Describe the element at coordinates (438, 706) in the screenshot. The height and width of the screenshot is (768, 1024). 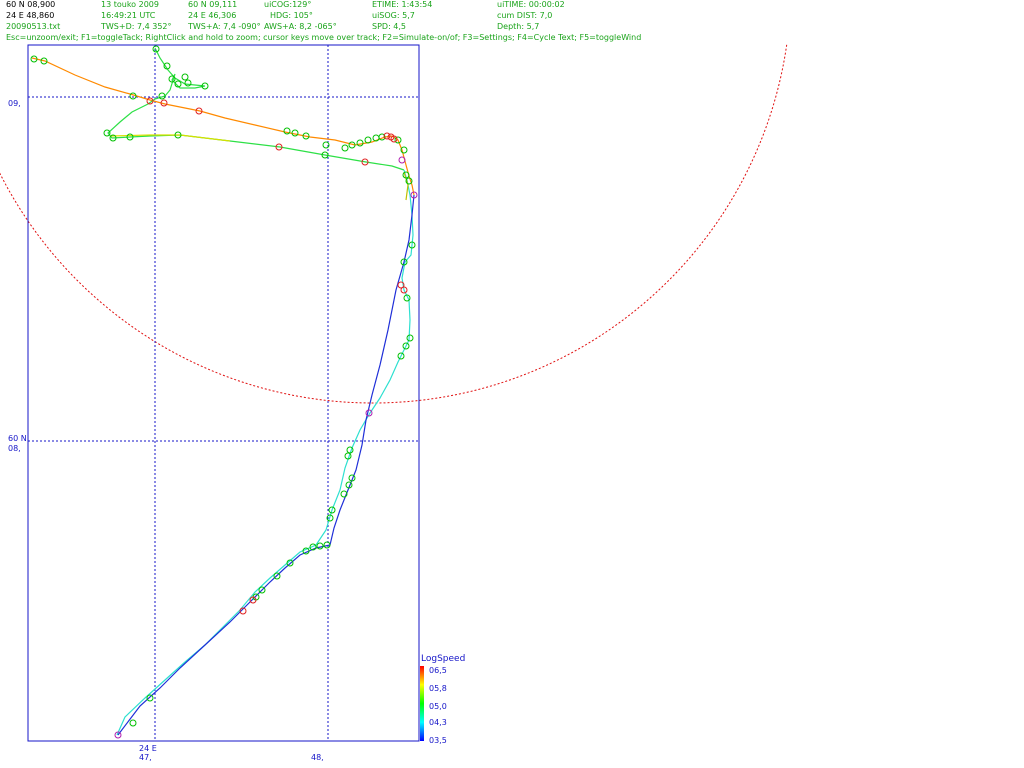
I see `legend-tick: 05,0` at that location.